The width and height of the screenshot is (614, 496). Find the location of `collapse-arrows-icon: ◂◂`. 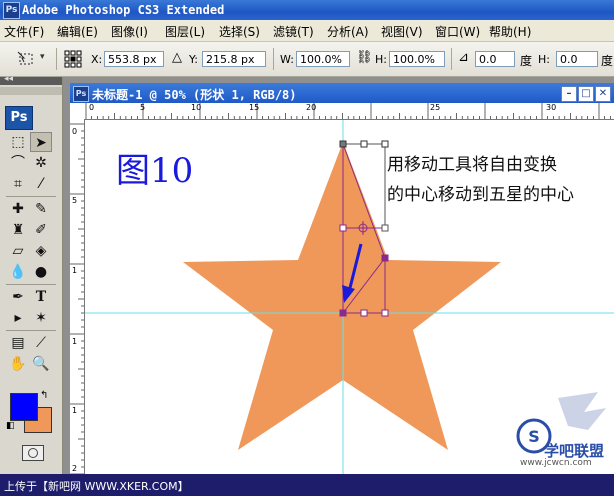

collapse-arrows-icon: ◂◂ is located at coordinates (8, 79).